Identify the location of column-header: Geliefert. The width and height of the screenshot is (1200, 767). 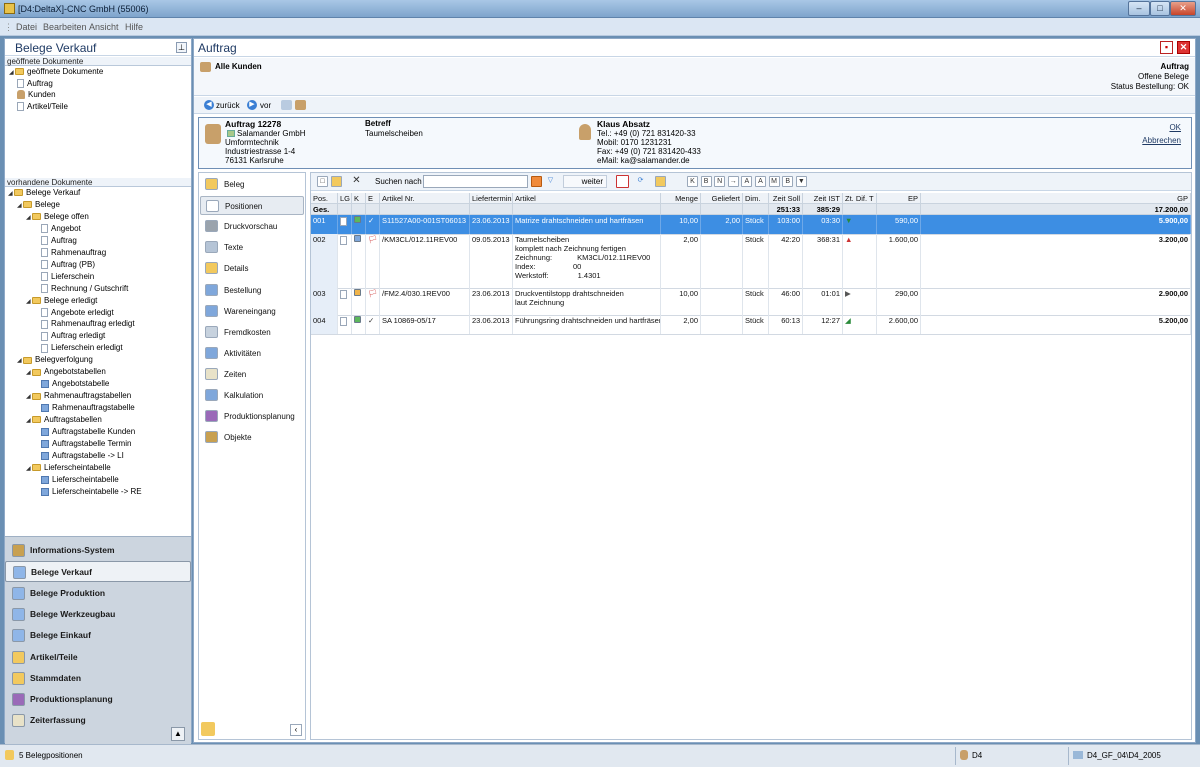
(722, 198).